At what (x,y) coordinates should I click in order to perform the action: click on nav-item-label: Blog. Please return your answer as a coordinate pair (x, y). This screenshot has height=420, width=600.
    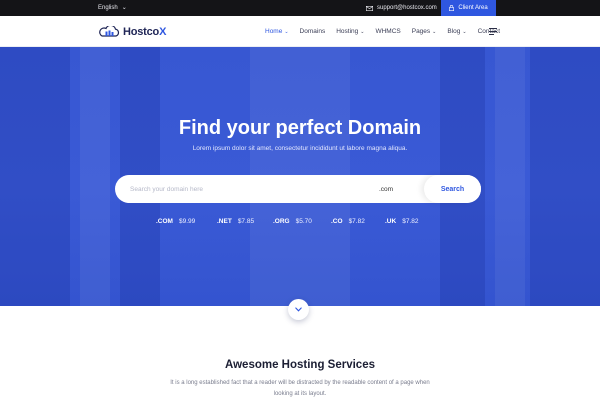
    Looking at the image, I should click on (454, 31).